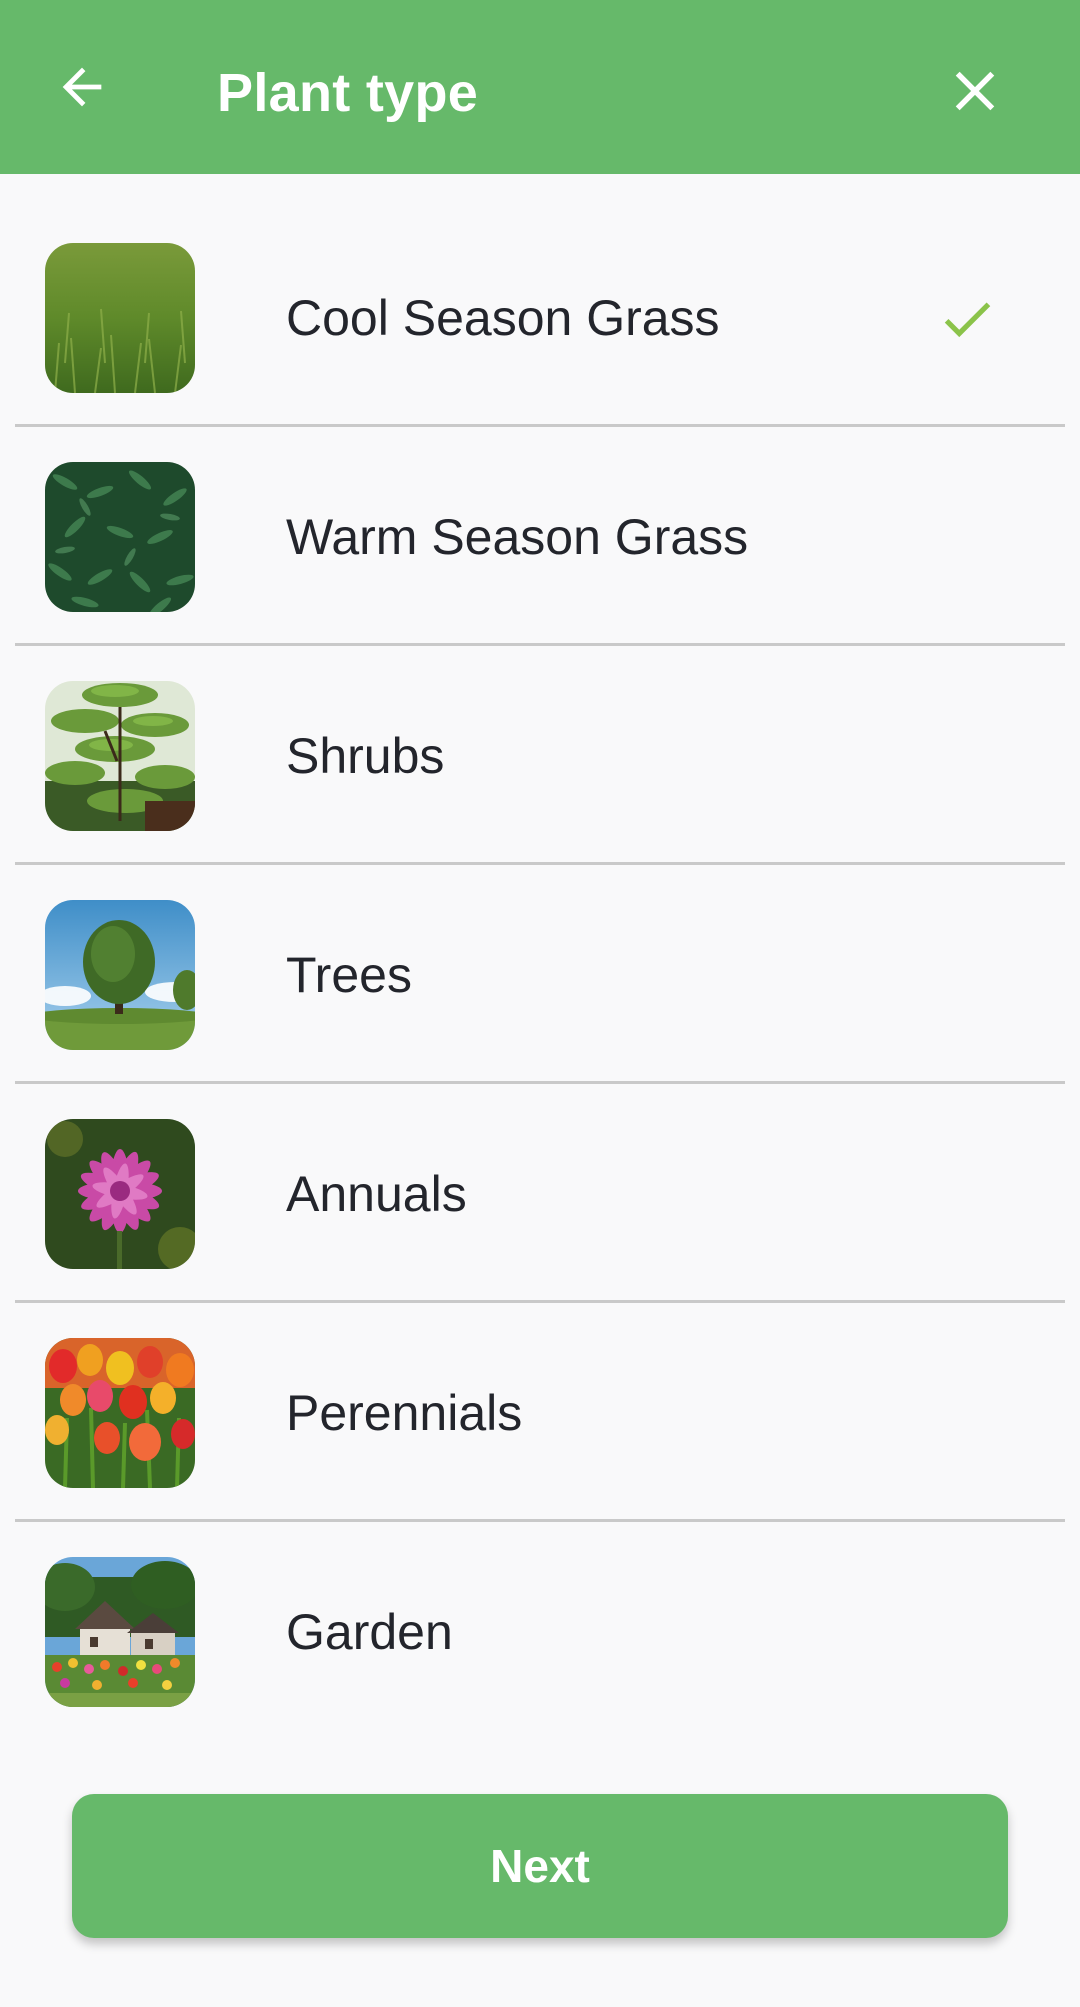  What do you see at coordinates (517, 537) in the screenshot?
I see `item-label: Warm Season Grass` at bounding box center [517, 537].